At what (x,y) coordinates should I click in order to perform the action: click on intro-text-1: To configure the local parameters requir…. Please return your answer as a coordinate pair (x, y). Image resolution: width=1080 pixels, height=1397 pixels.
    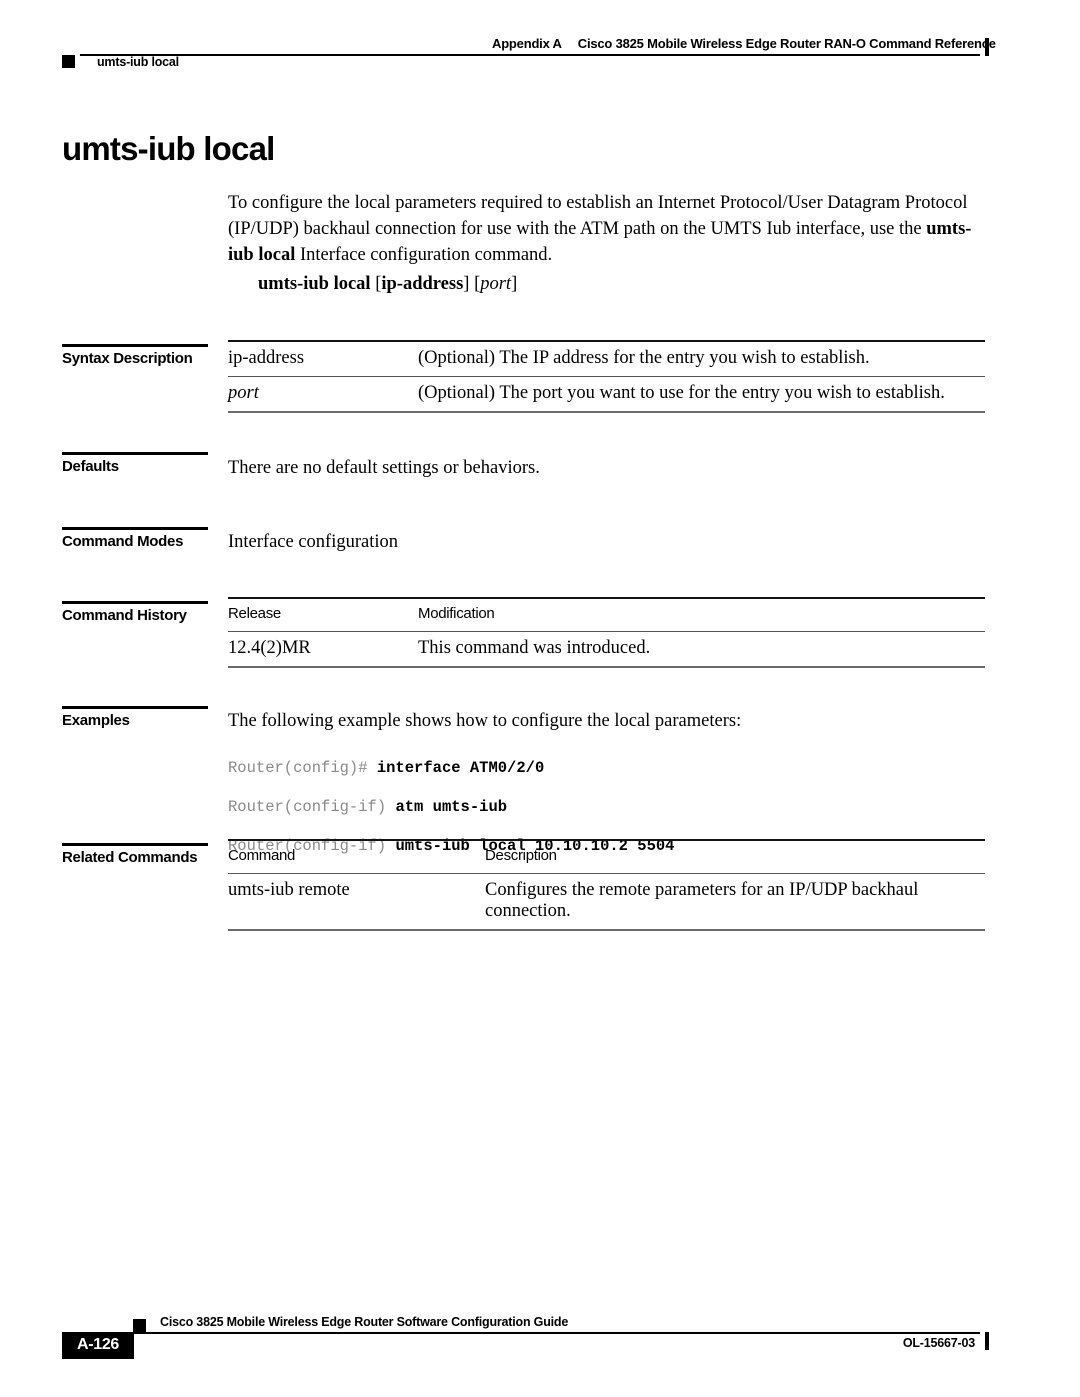
    Looking at the image, I should click on (598, 216).